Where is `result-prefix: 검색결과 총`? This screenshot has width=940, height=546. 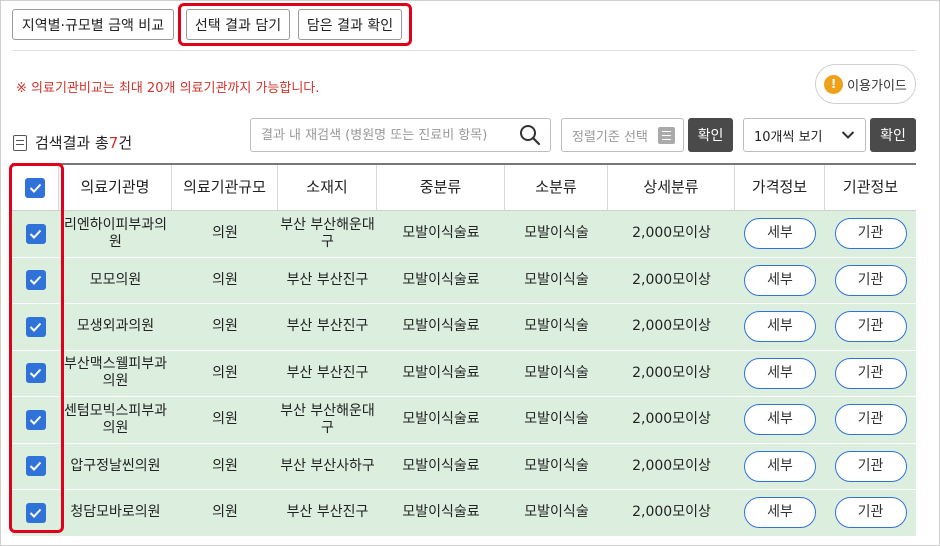 result-prefix: 검색결과 총 is located at coordinates (72, 143).